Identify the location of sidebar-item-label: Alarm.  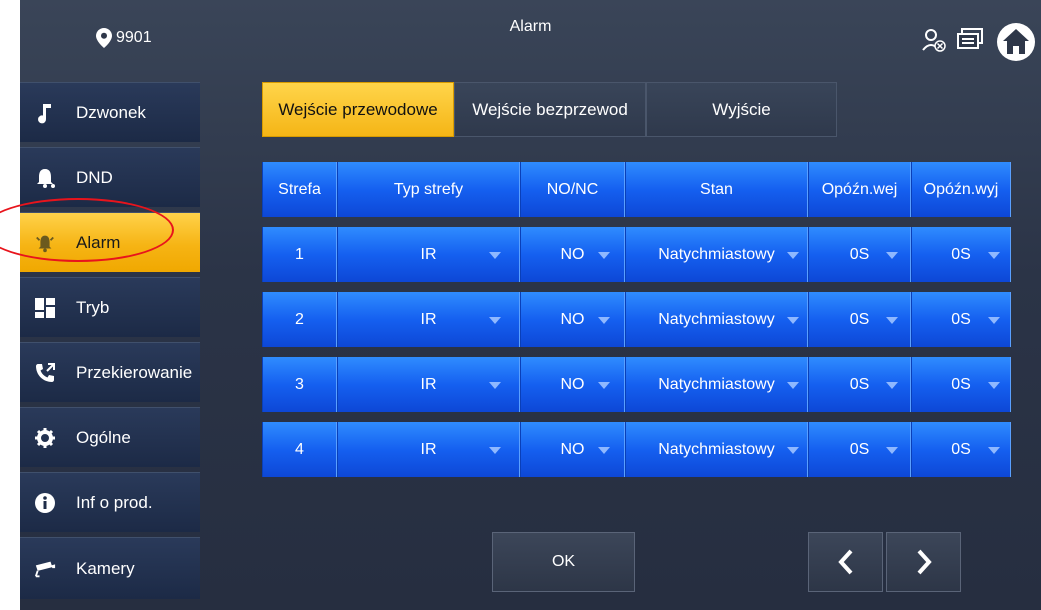
(98, 242).